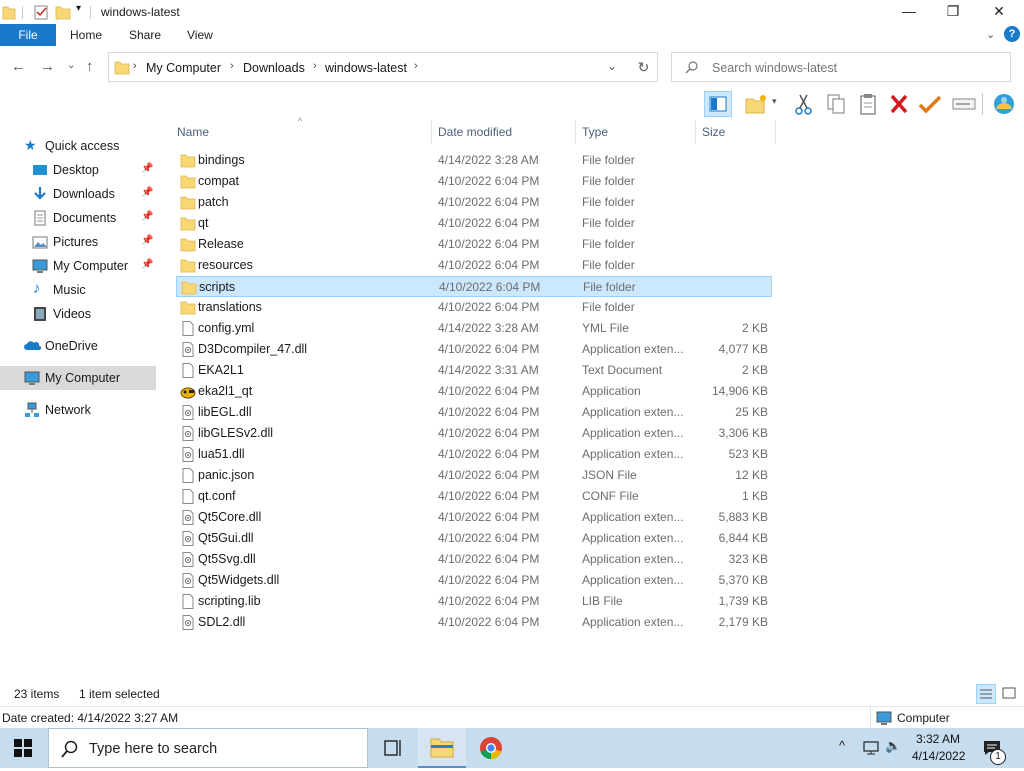 This screenshot has height=771, width=1024. What do you see at coordinates (78, 266) in the screenshot?
I see `sidebar-item-my-computer-pinned: My Computer 📌` at bounding box center [78, 266].